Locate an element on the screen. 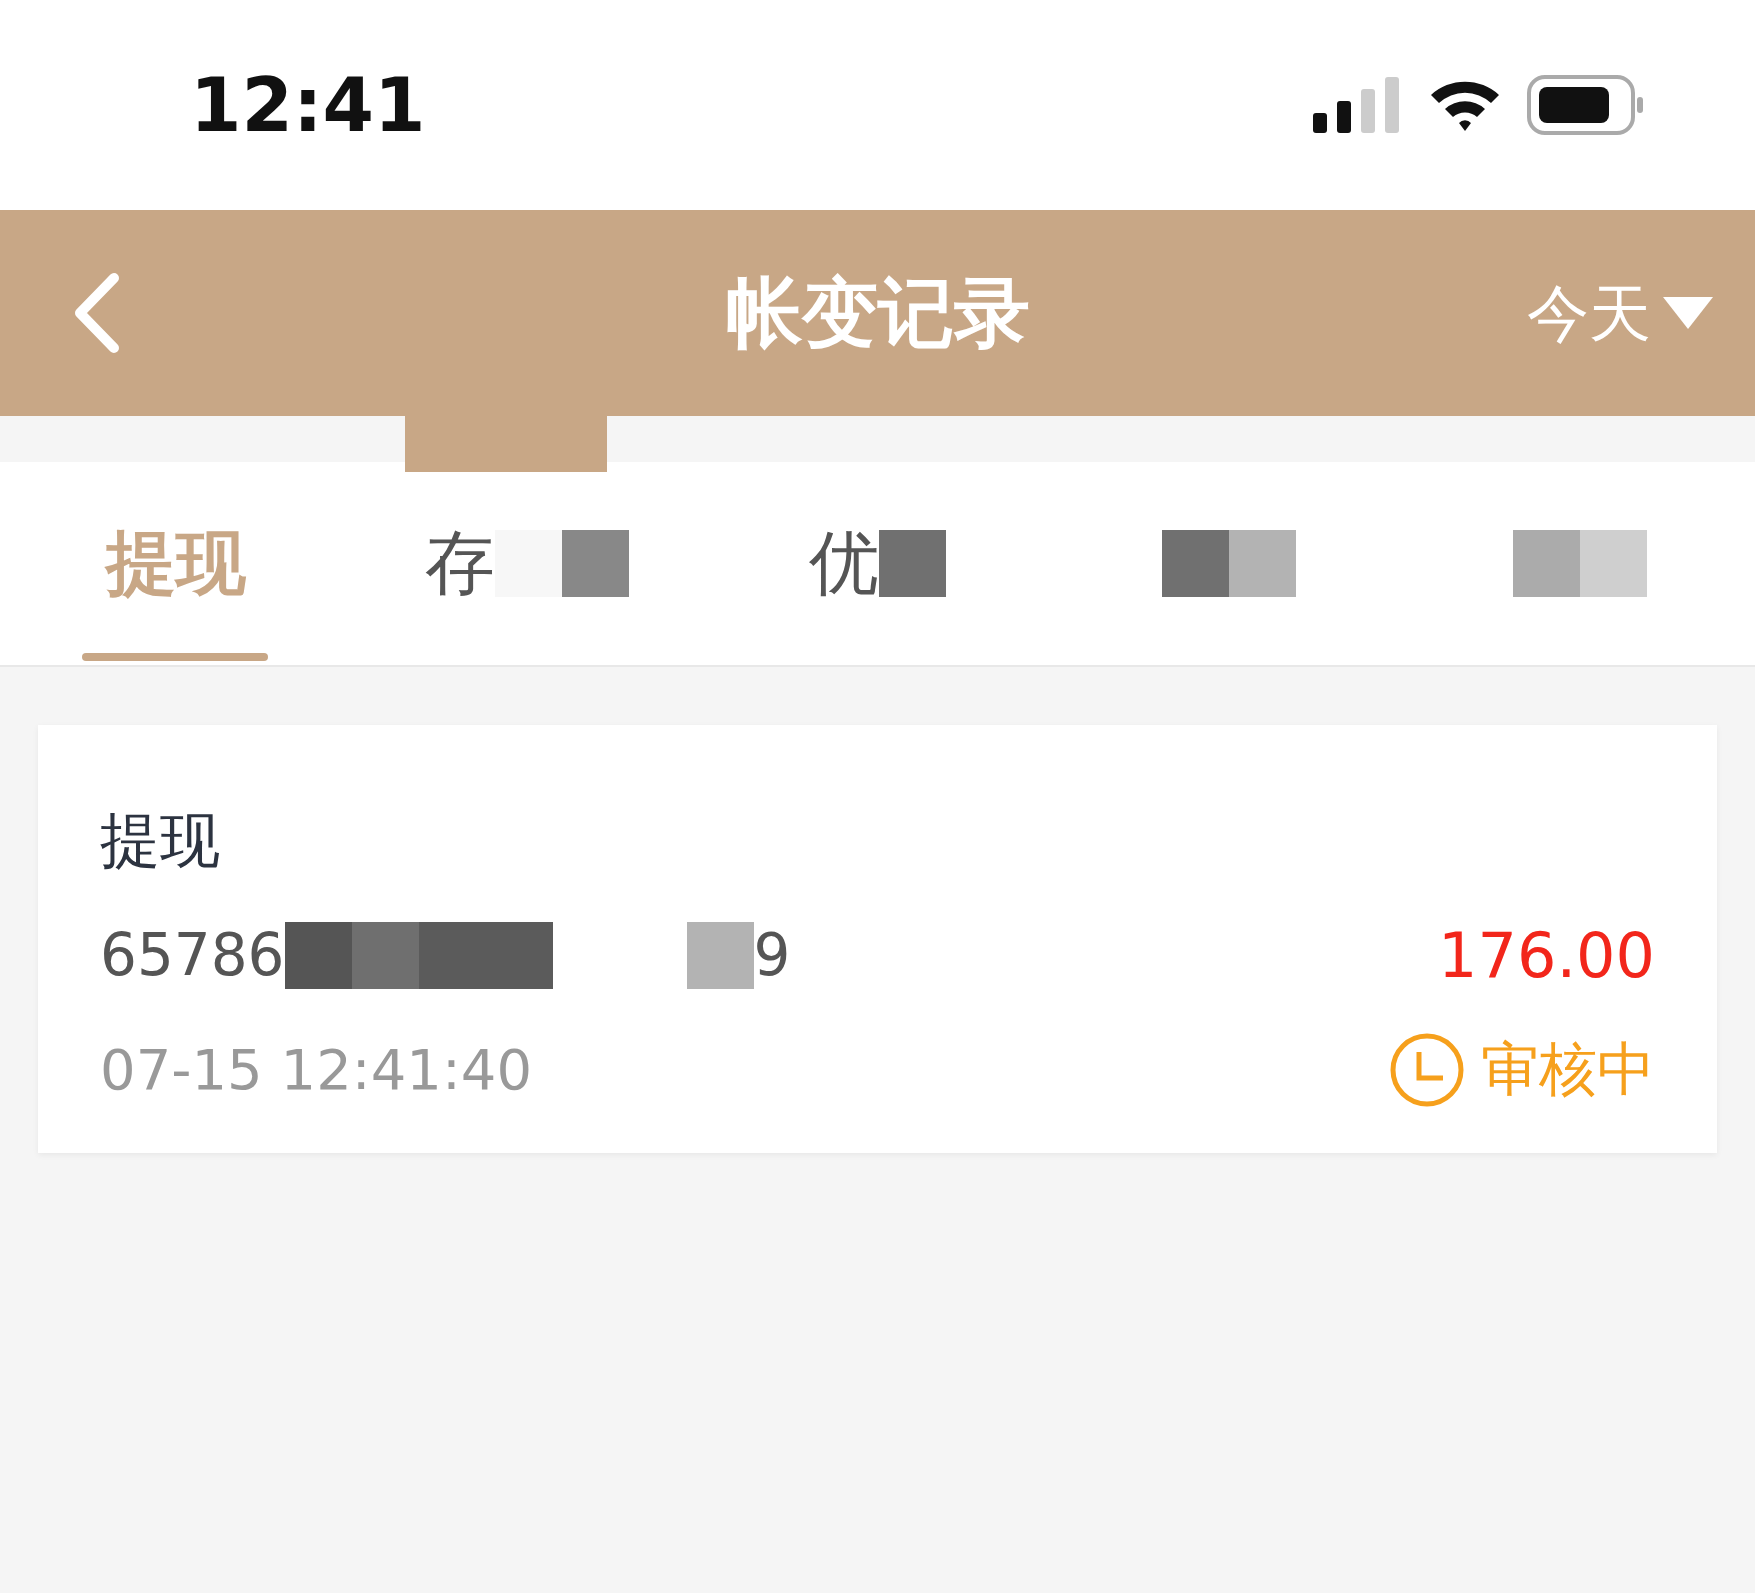 This screenshot has height=1593, width=1755. record-type: 提现 is located at coordinates (160, 840).